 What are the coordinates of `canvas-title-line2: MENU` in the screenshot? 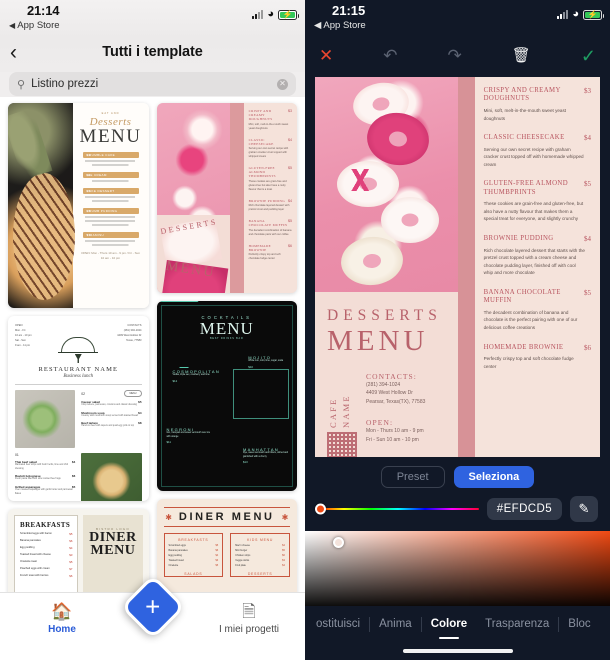 It's located at (378, 340).